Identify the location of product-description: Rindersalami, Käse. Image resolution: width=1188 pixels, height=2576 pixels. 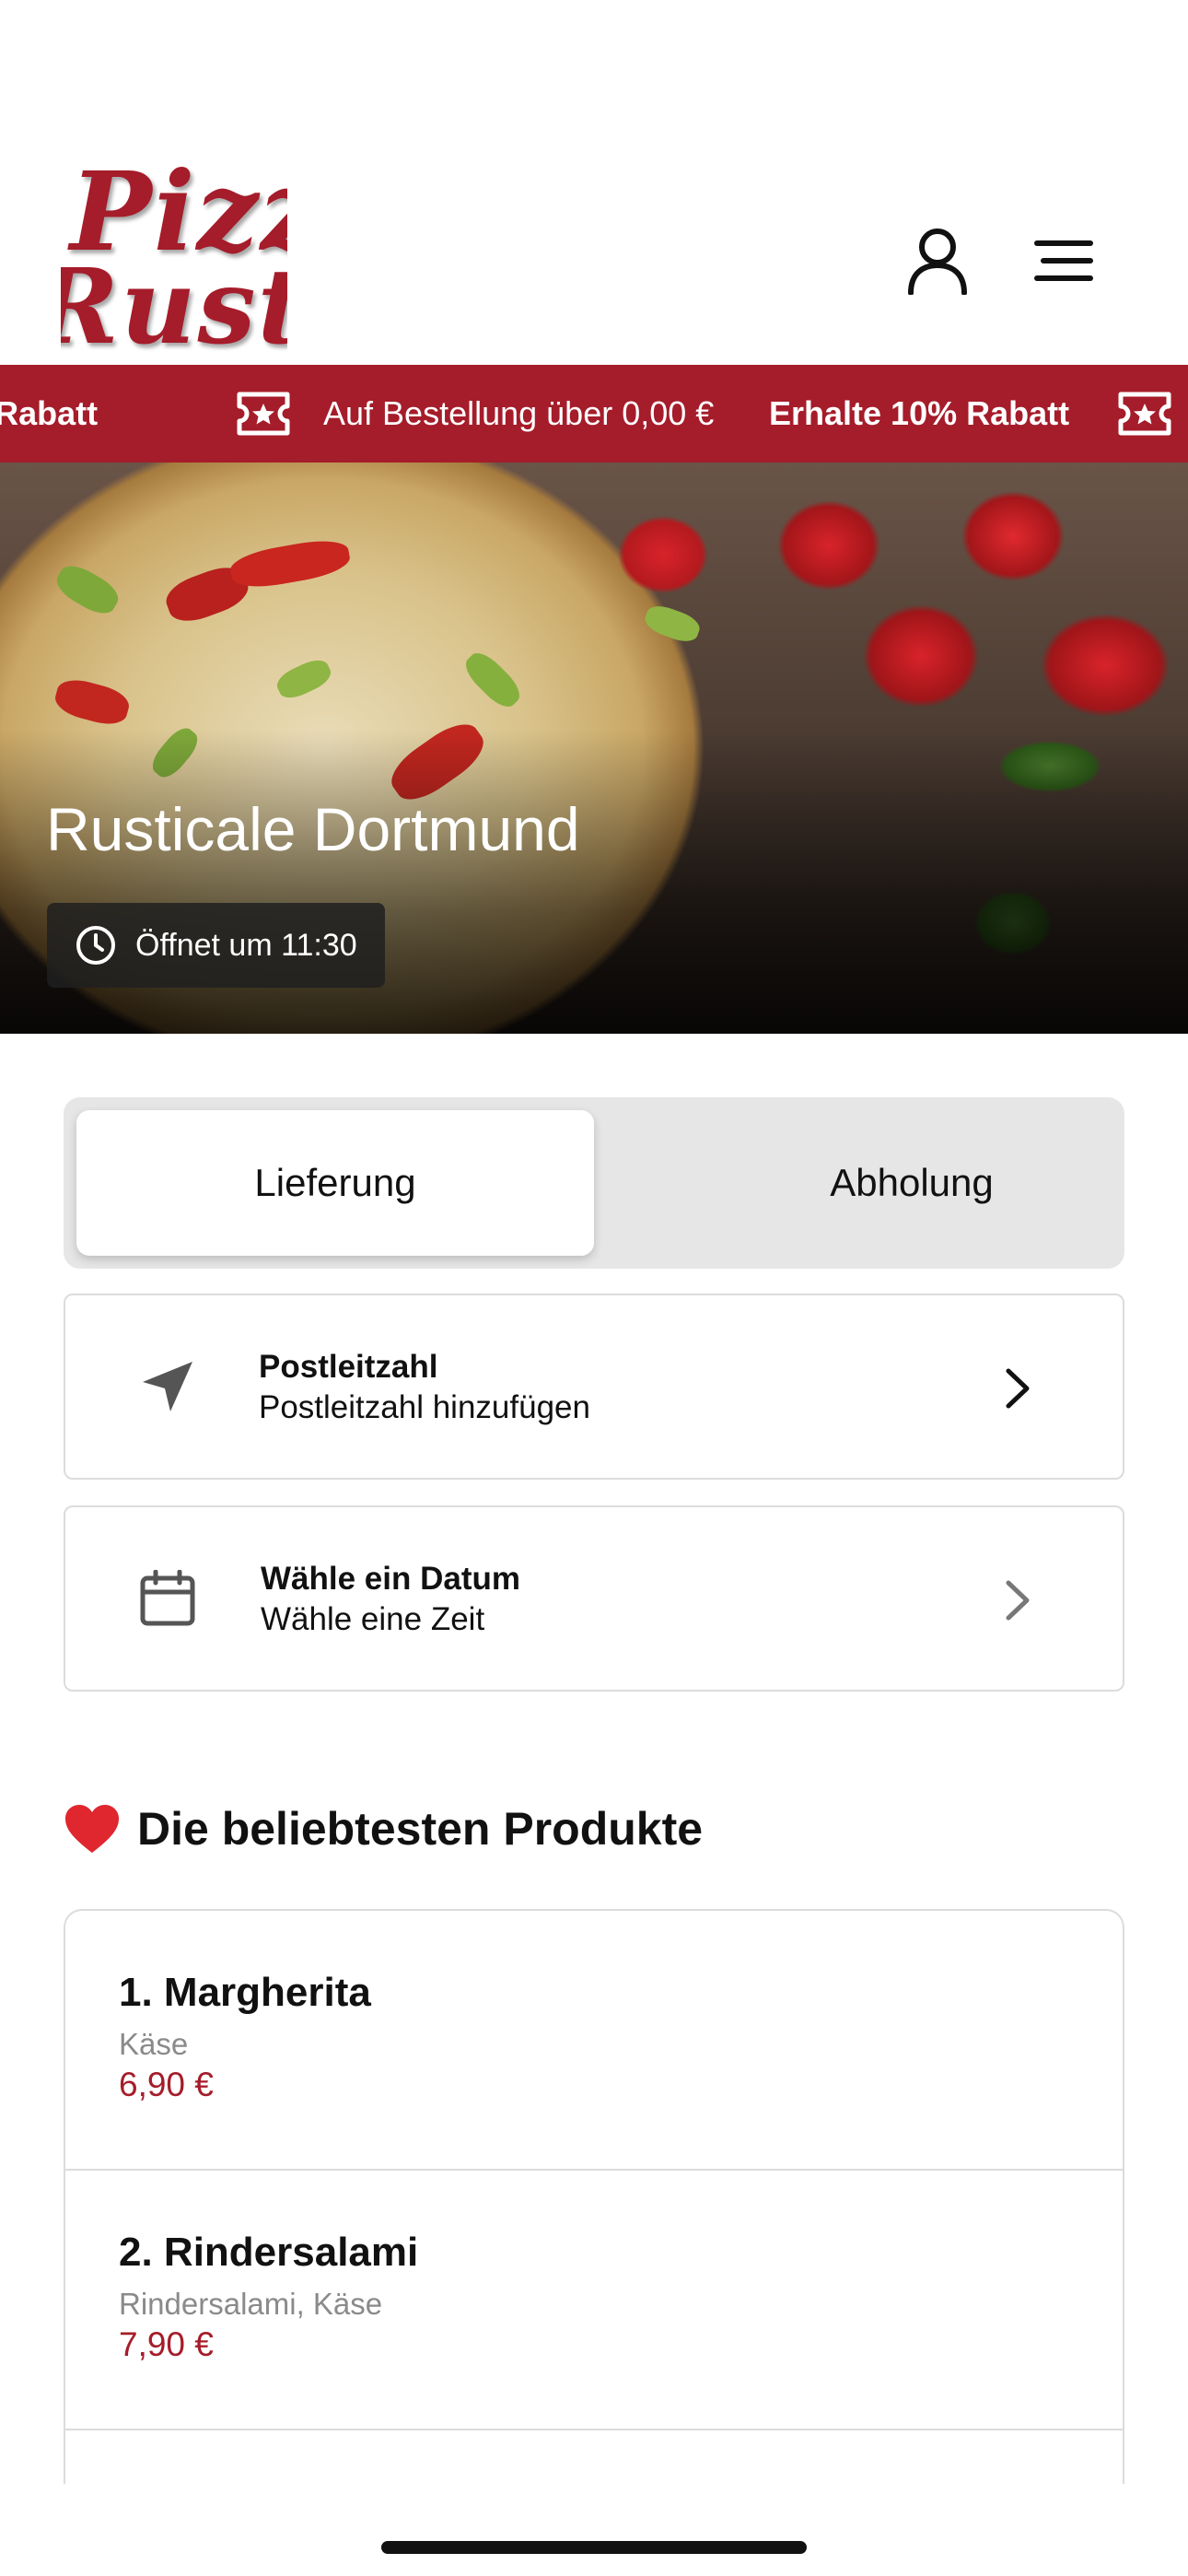
(251, 2304).